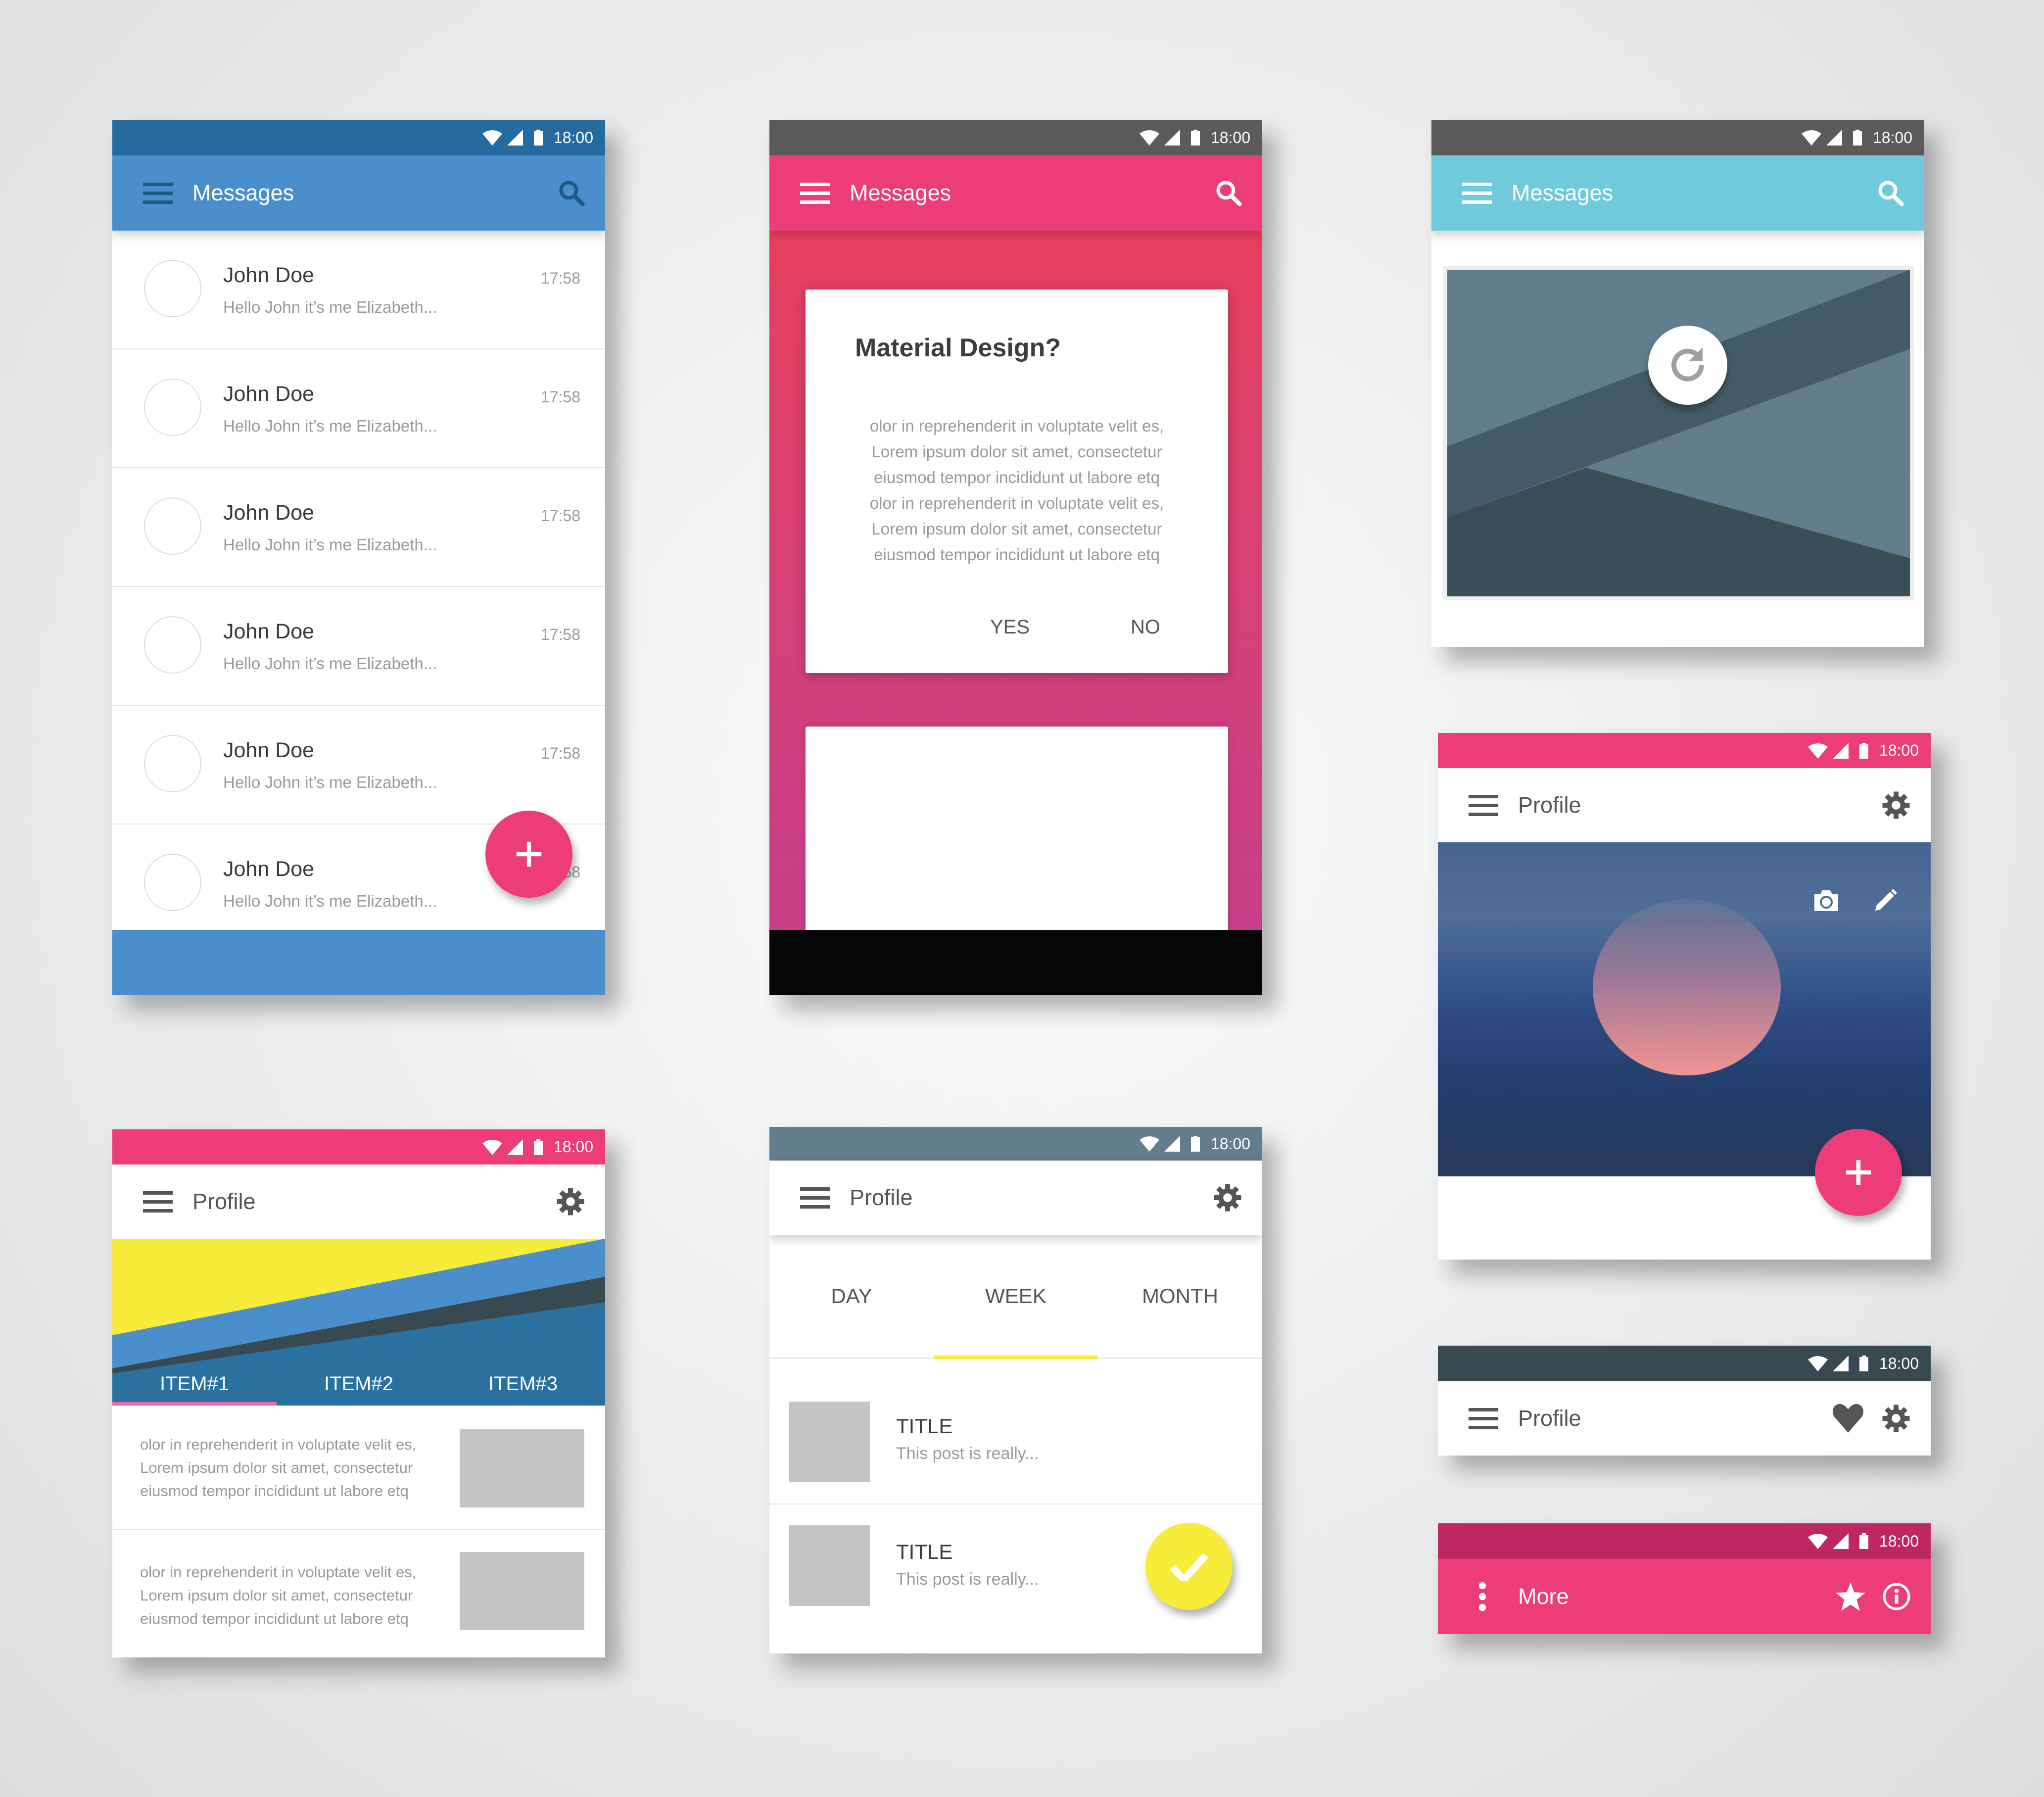 This screenshot has width=2044, height=1797. Describe the element at coordinates (1678, 433) in the screenshot. I see `image-placeholder` at that location.